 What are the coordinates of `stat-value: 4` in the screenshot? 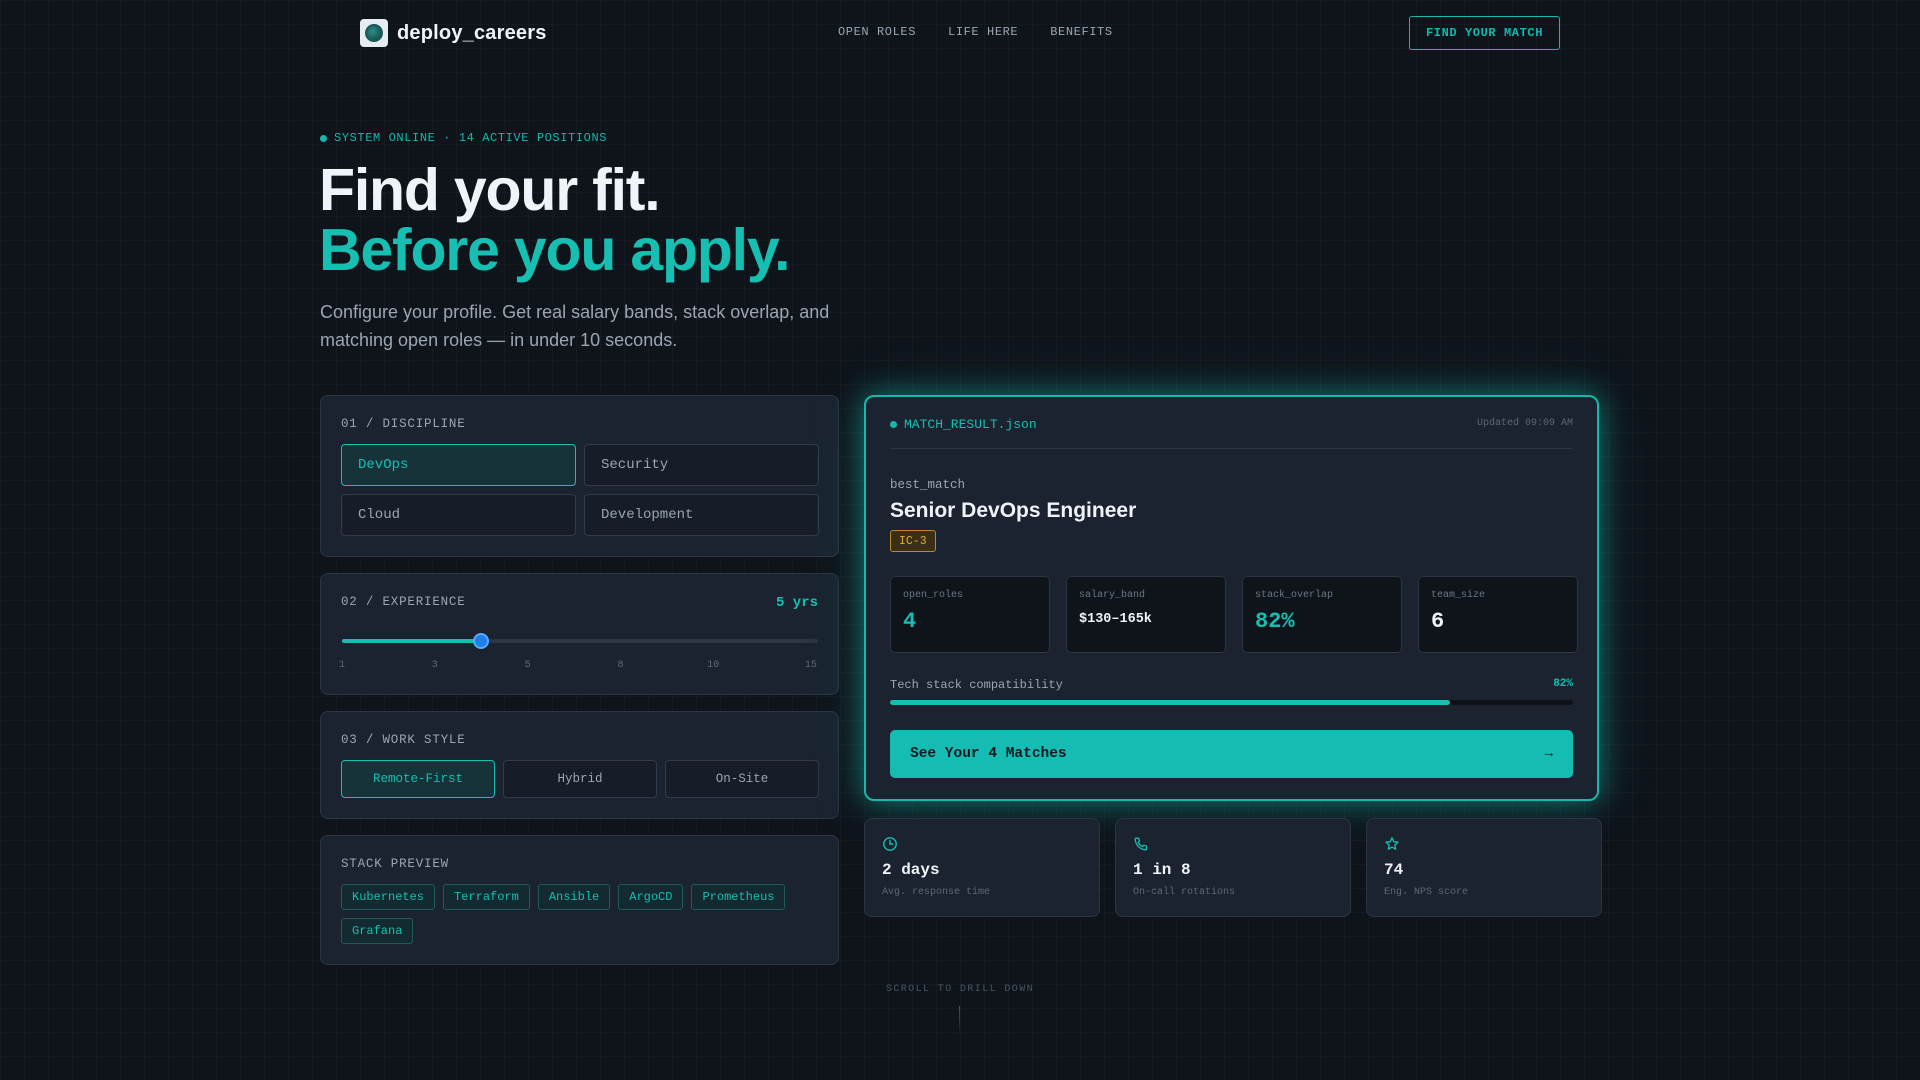 It's located at (910, 621).